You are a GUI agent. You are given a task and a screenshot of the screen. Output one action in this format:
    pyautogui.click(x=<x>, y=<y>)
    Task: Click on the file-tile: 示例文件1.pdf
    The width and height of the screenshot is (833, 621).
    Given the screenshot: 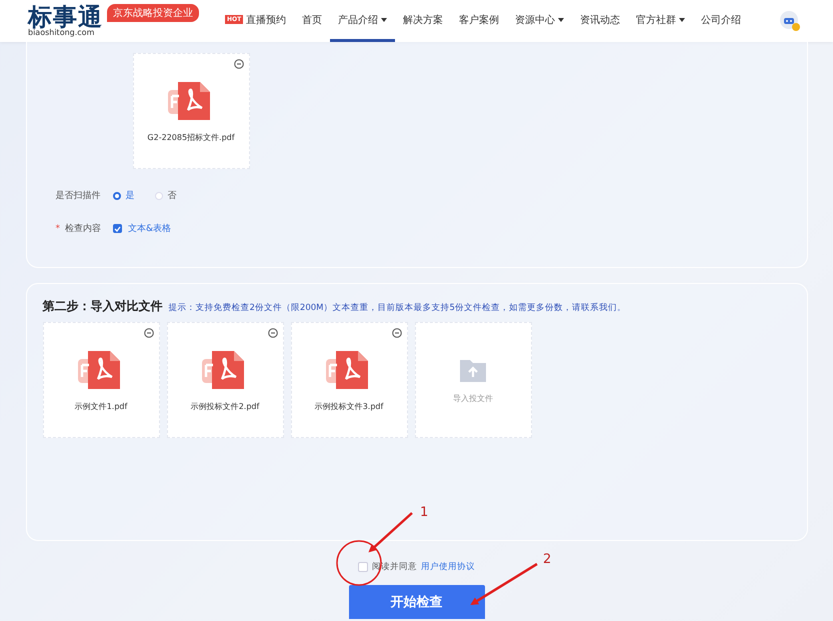 What is the action you would take?
    pyautogui.click(x=101, y=380)
    